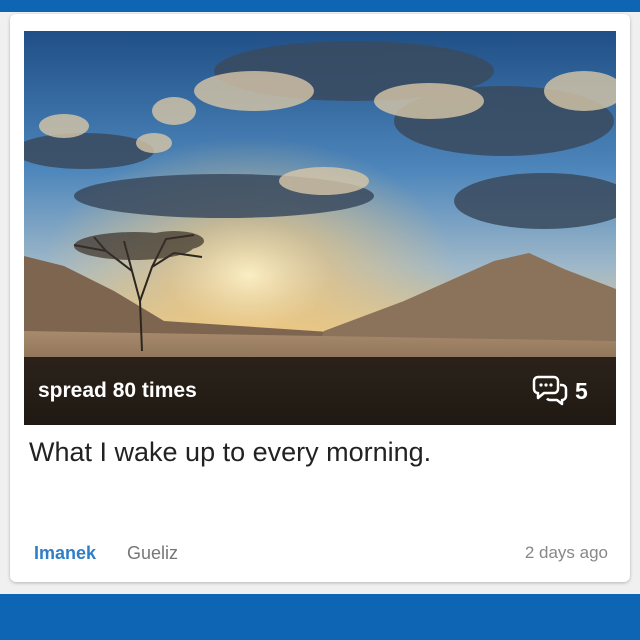 This screenshot has width=640, height=640. Describe the element at coordinates (152, 553) in the screenshot. I see `location-link: Gueliz` at that location.